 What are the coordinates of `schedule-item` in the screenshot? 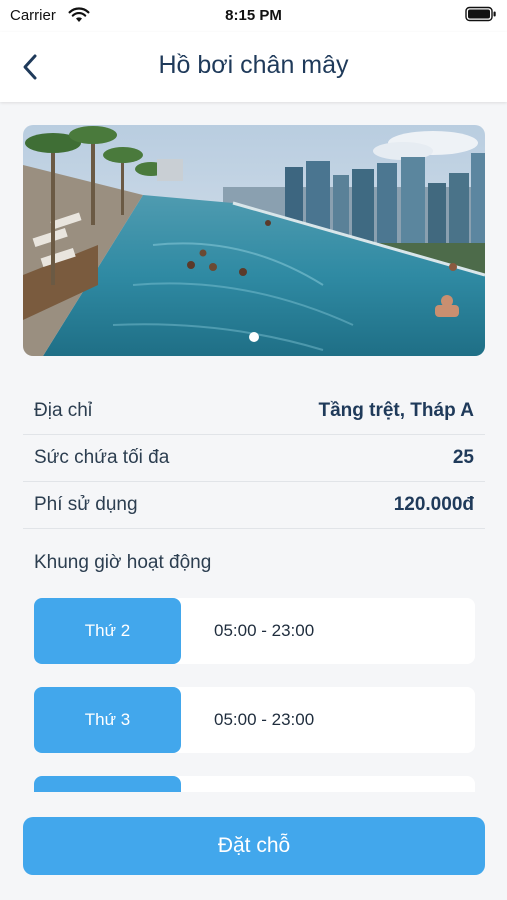 It's located at (254, 784).